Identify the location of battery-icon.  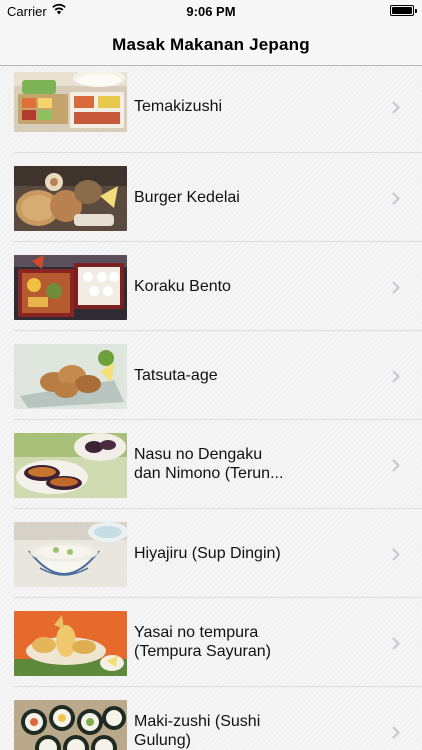
(403, 10).